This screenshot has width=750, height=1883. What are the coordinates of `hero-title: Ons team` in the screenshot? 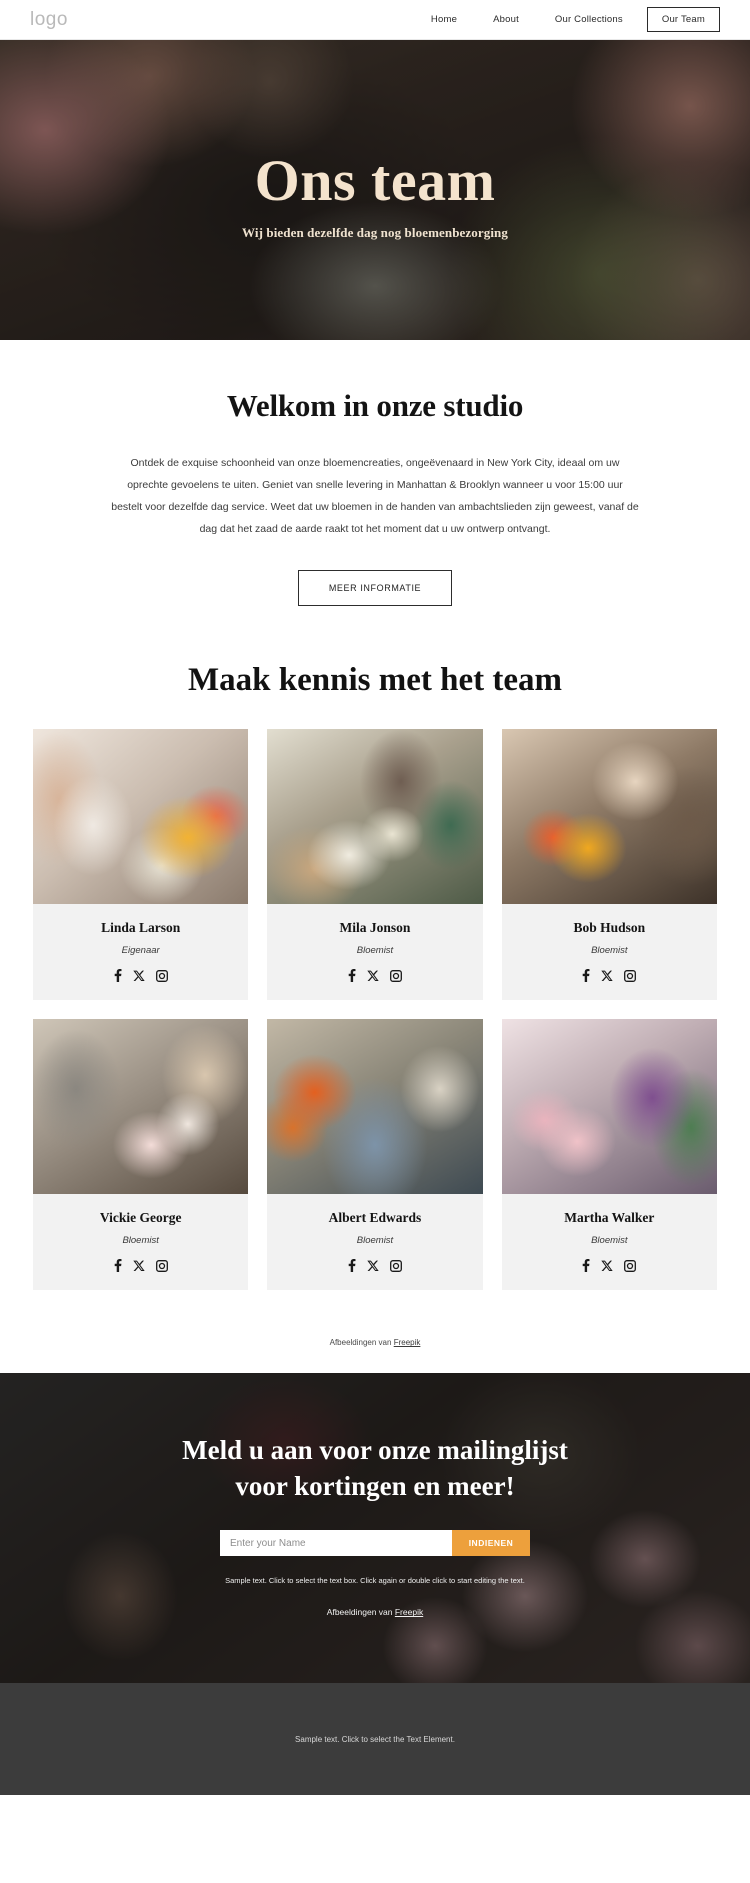 It's located at (375, 180).